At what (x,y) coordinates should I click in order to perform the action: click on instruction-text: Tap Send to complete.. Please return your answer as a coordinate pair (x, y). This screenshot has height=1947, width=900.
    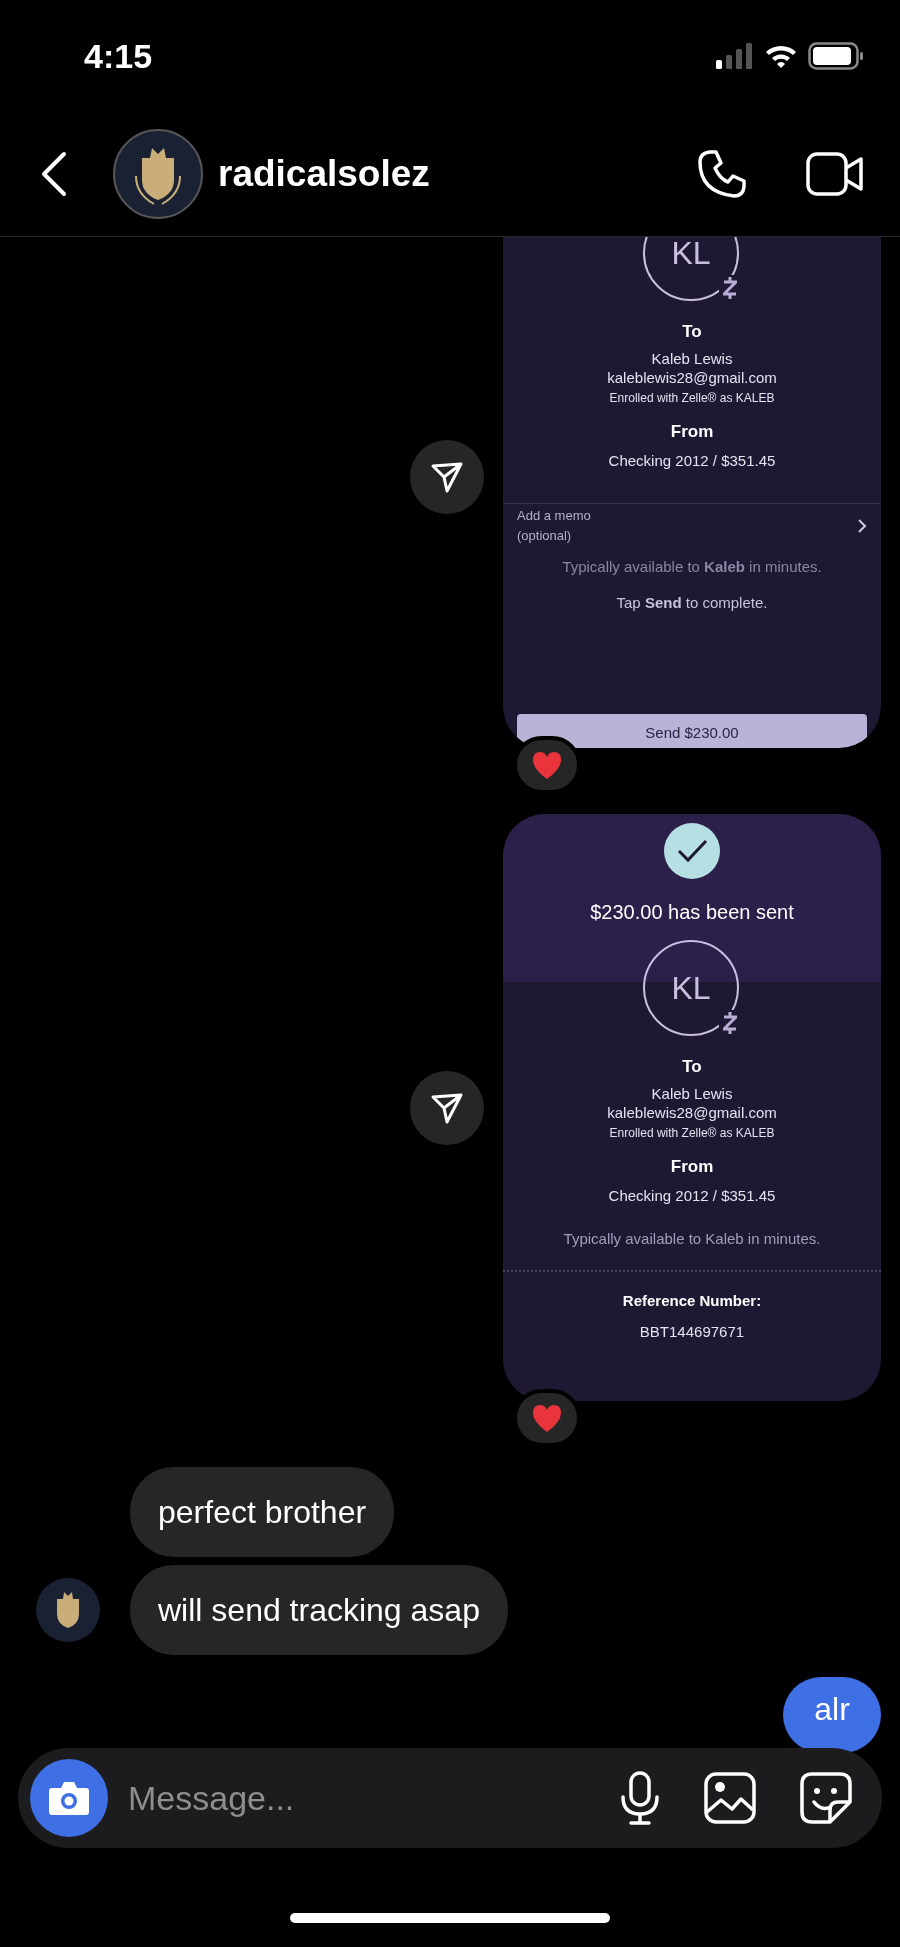
    Looking at the image, I should click on (692, 603).